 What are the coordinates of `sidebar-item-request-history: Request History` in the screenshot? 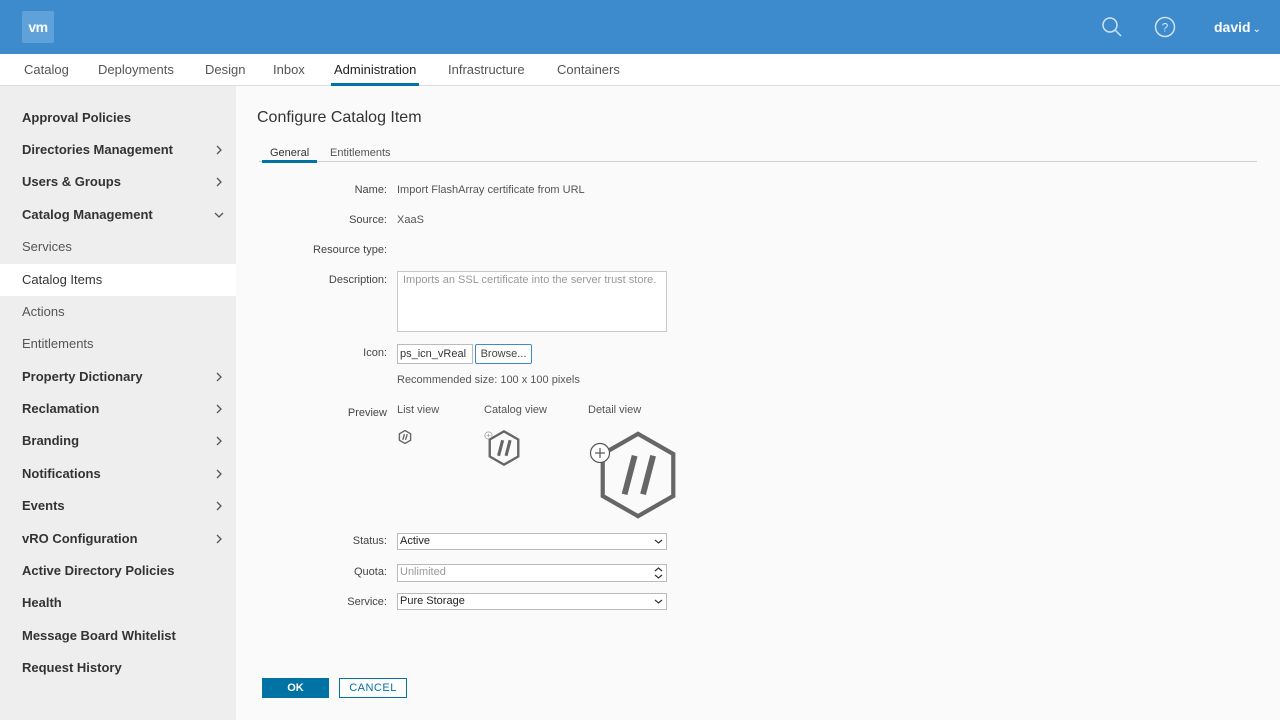 It's located at (118, 668).